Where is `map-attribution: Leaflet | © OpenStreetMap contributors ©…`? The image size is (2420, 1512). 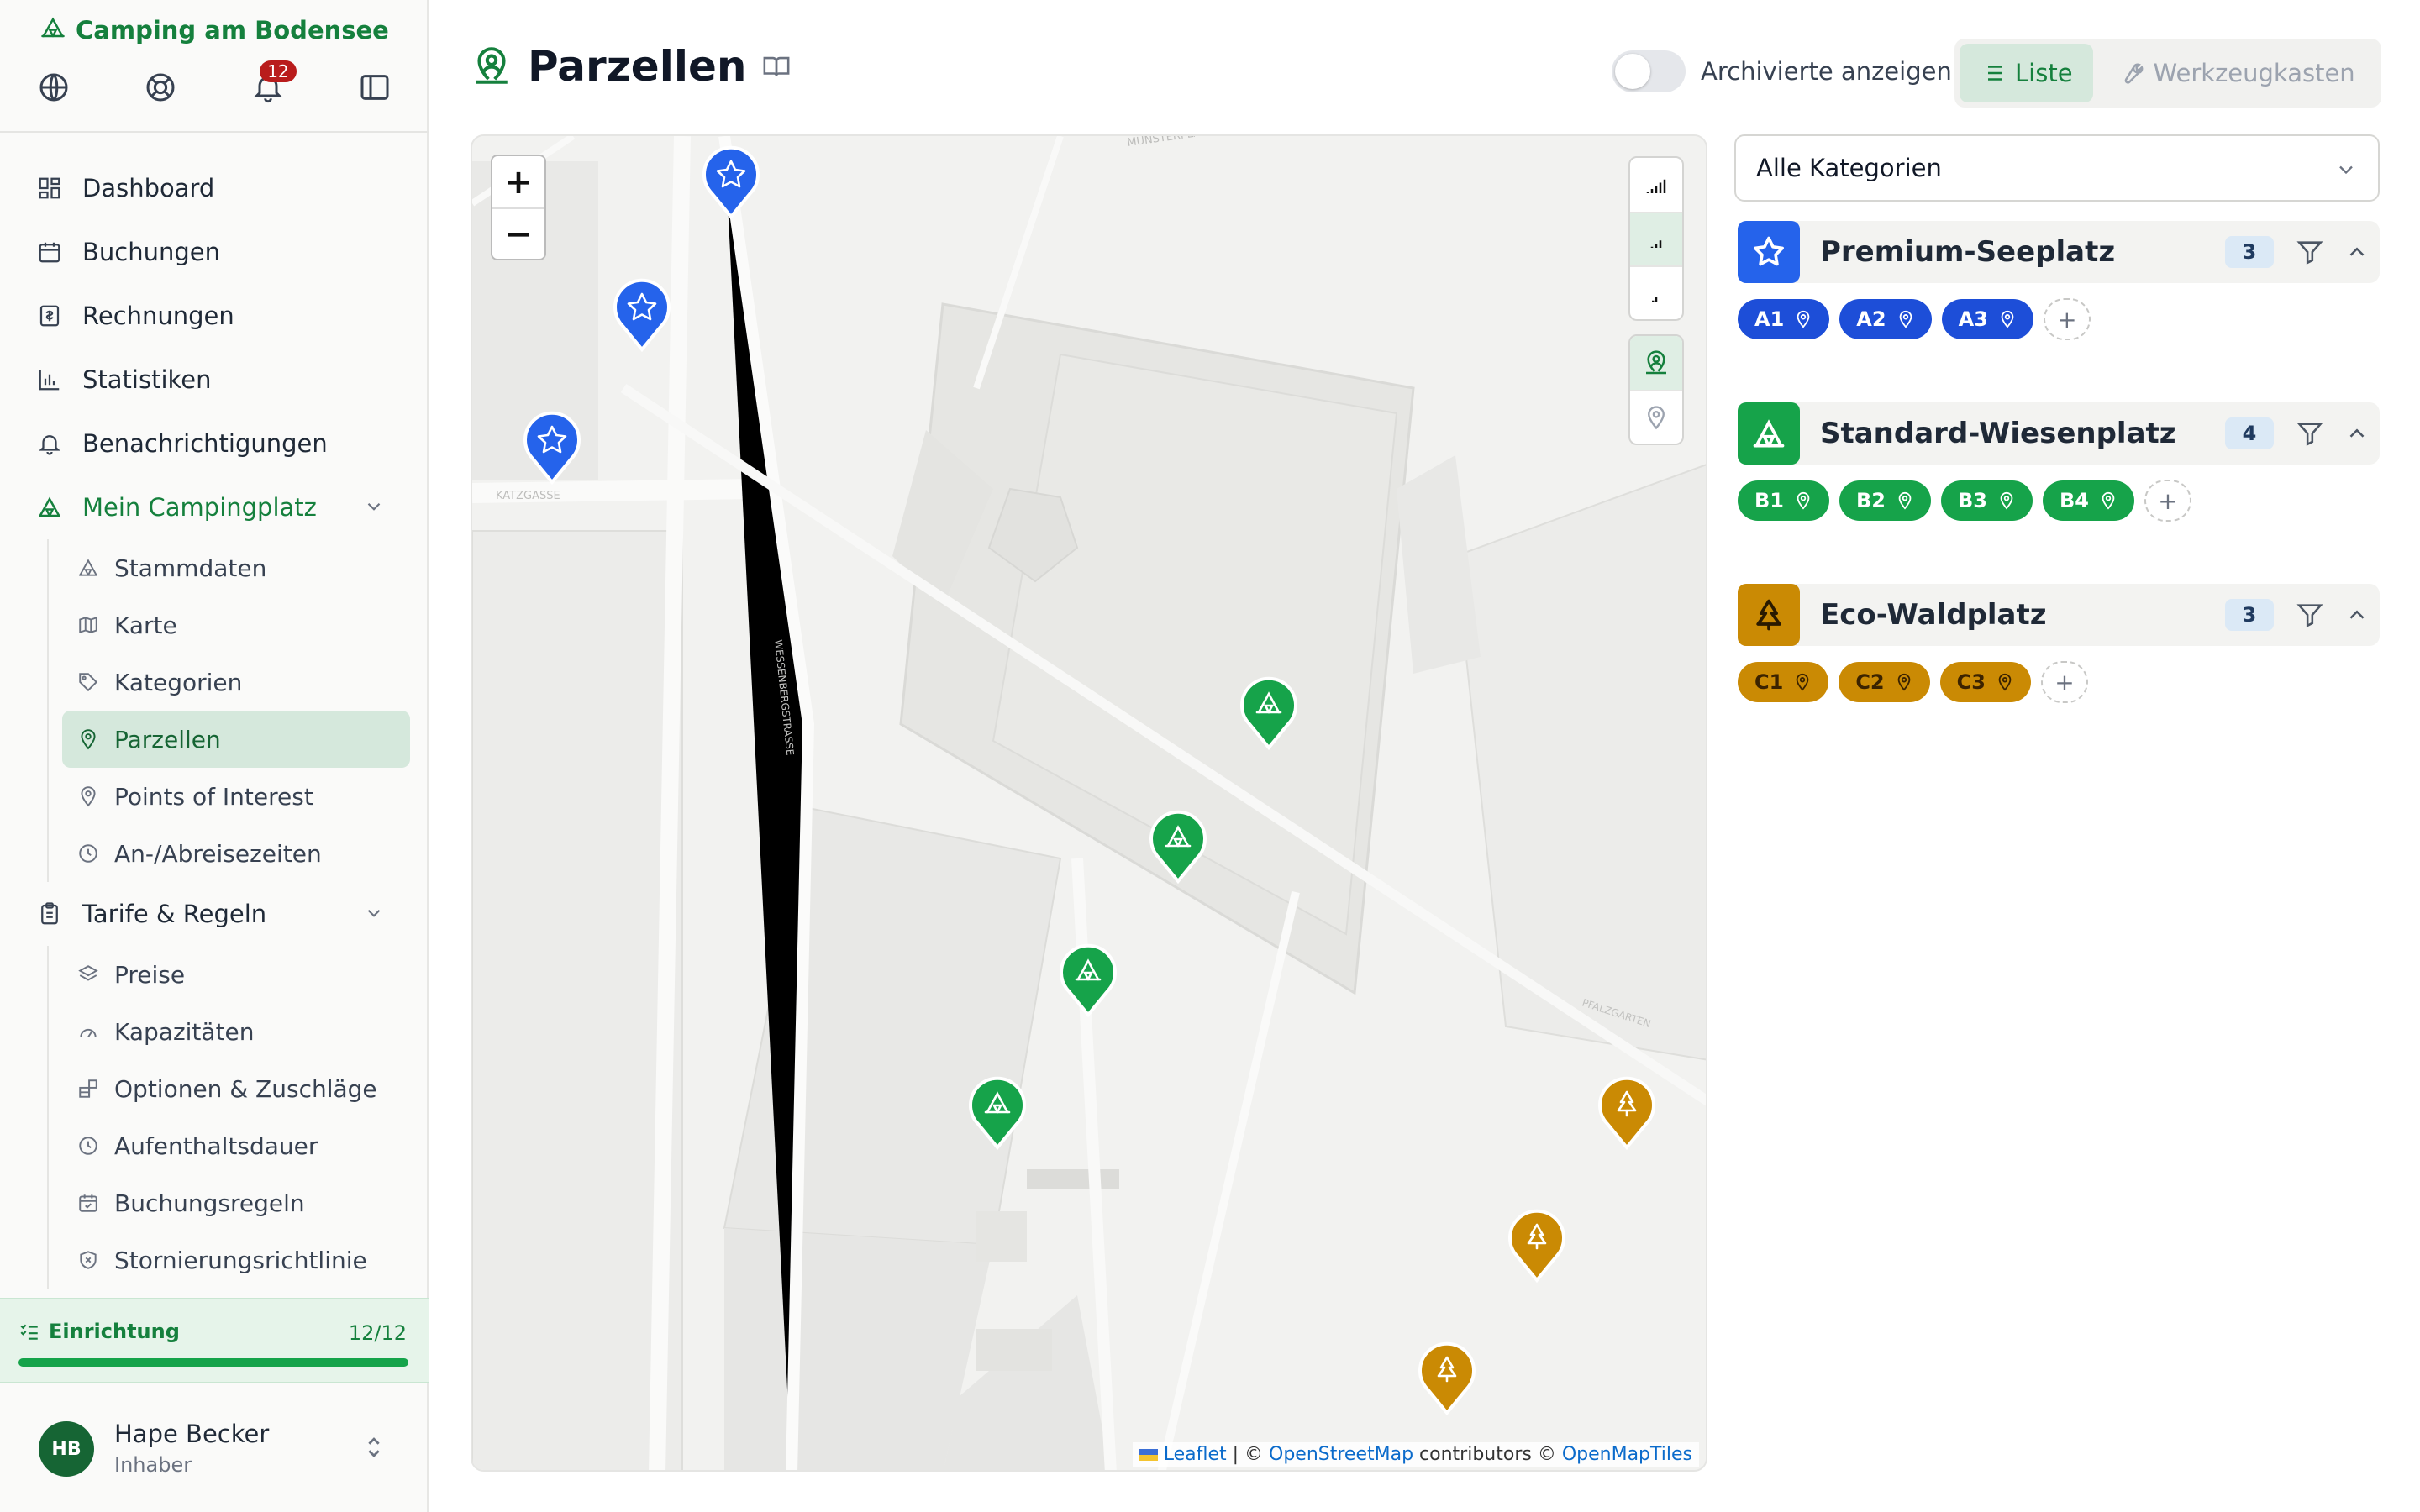 map-attribution: Leaflet | © OpenStreetMap contributors ©… is located at coordinates (1415, 1454).